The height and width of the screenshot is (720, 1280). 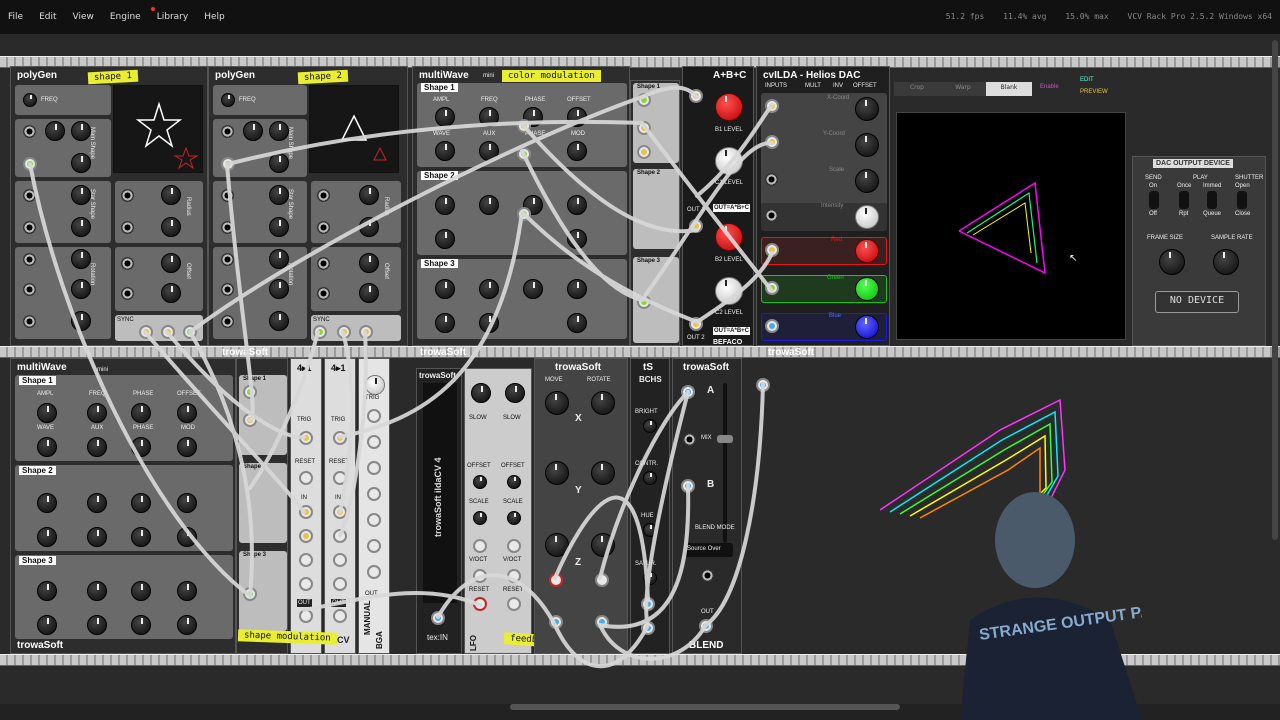 What do you see at coordinates (551, 76) in the screenshot?
I see `note-color-modulation: color modulation` at bounding box center [551, 76].